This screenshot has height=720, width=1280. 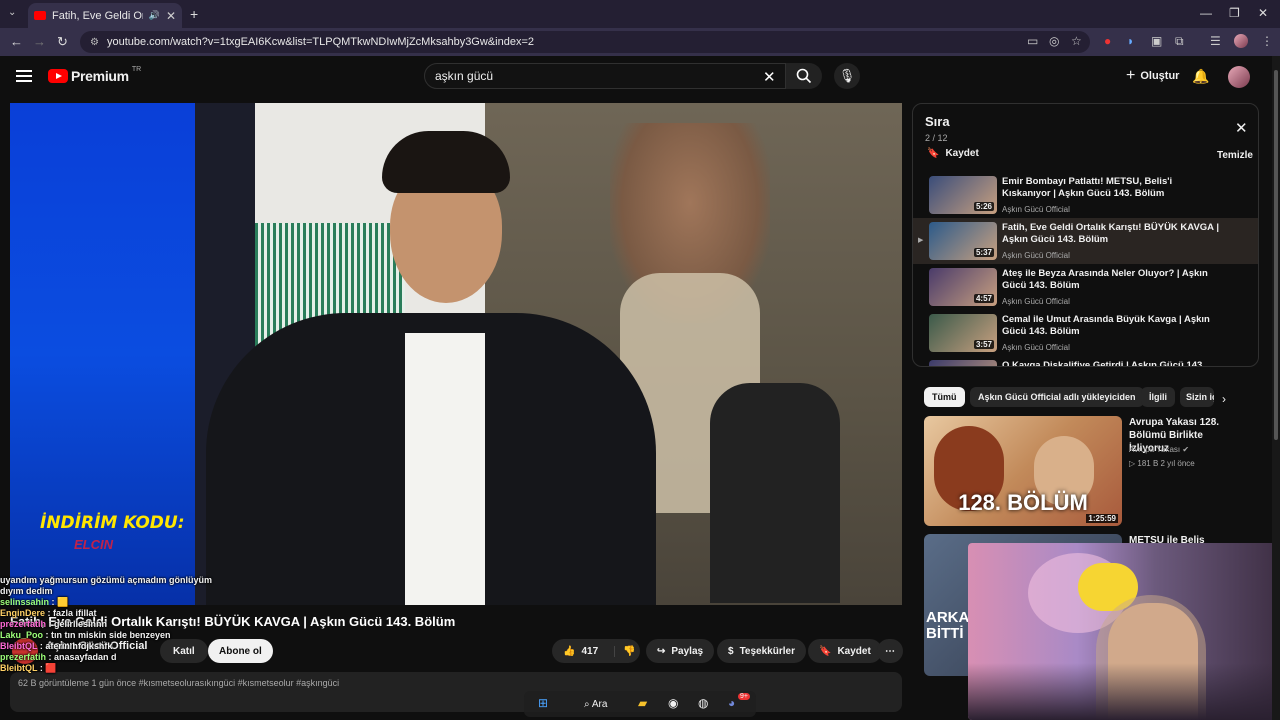 I want to click on queue-thumbnail: 4:57, so click(x=963, y=287).